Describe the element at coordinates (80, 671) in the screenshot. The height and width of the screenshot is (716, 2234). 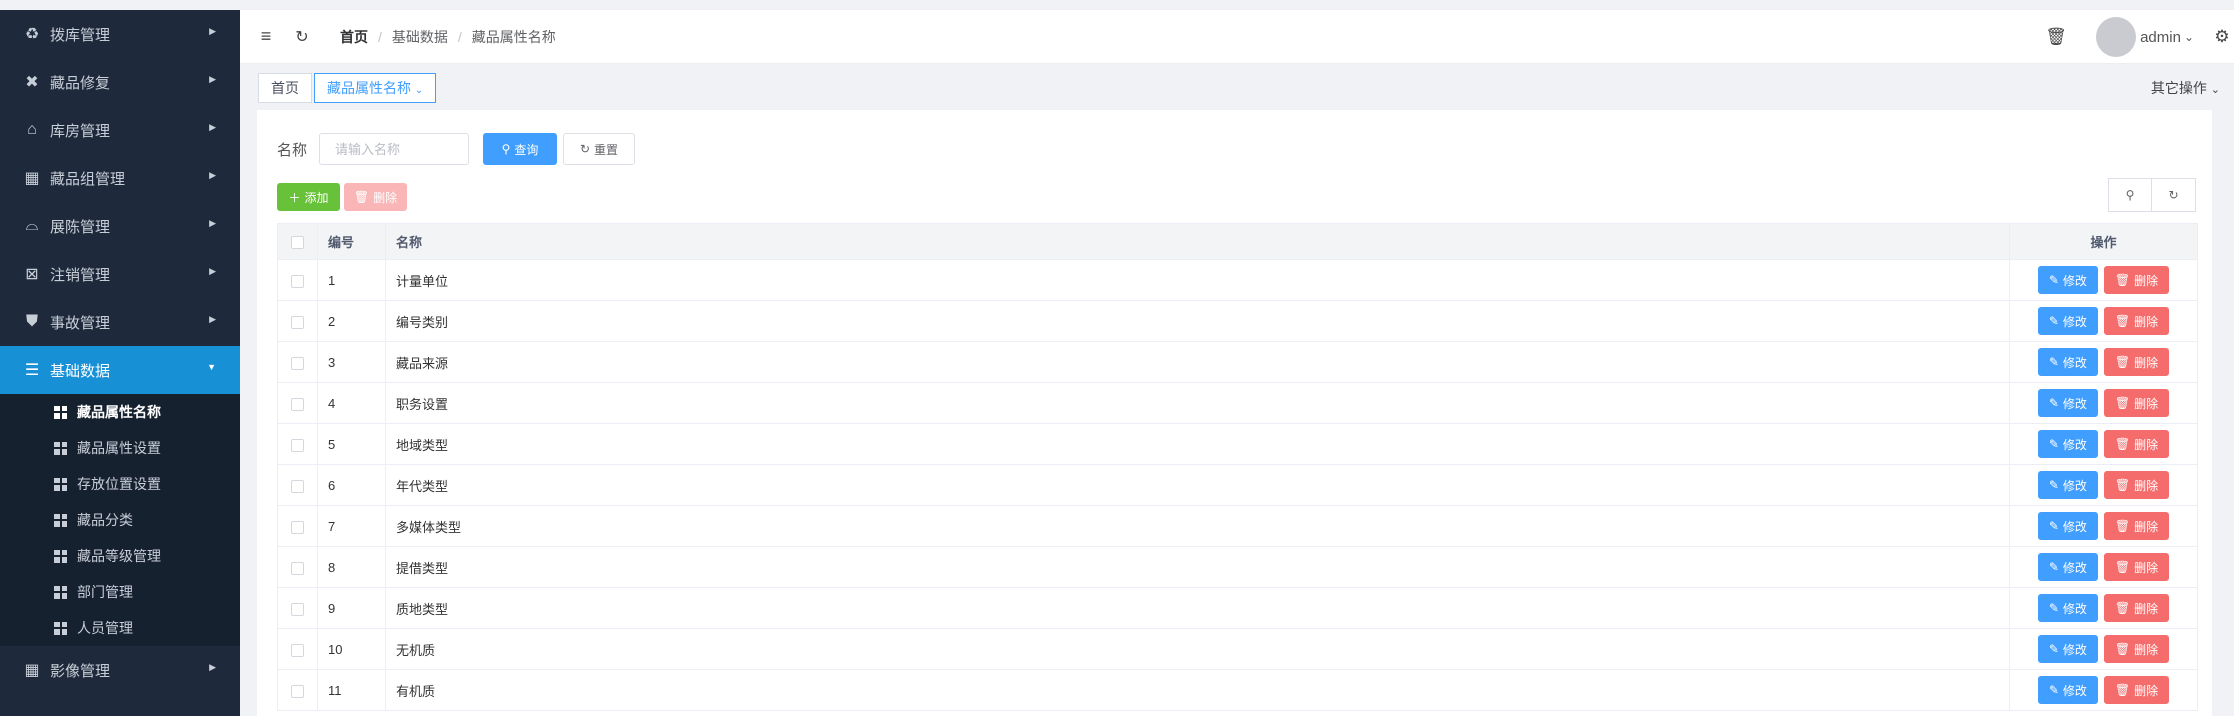
I see `sidebar-item-label: 影像管理` at that location.